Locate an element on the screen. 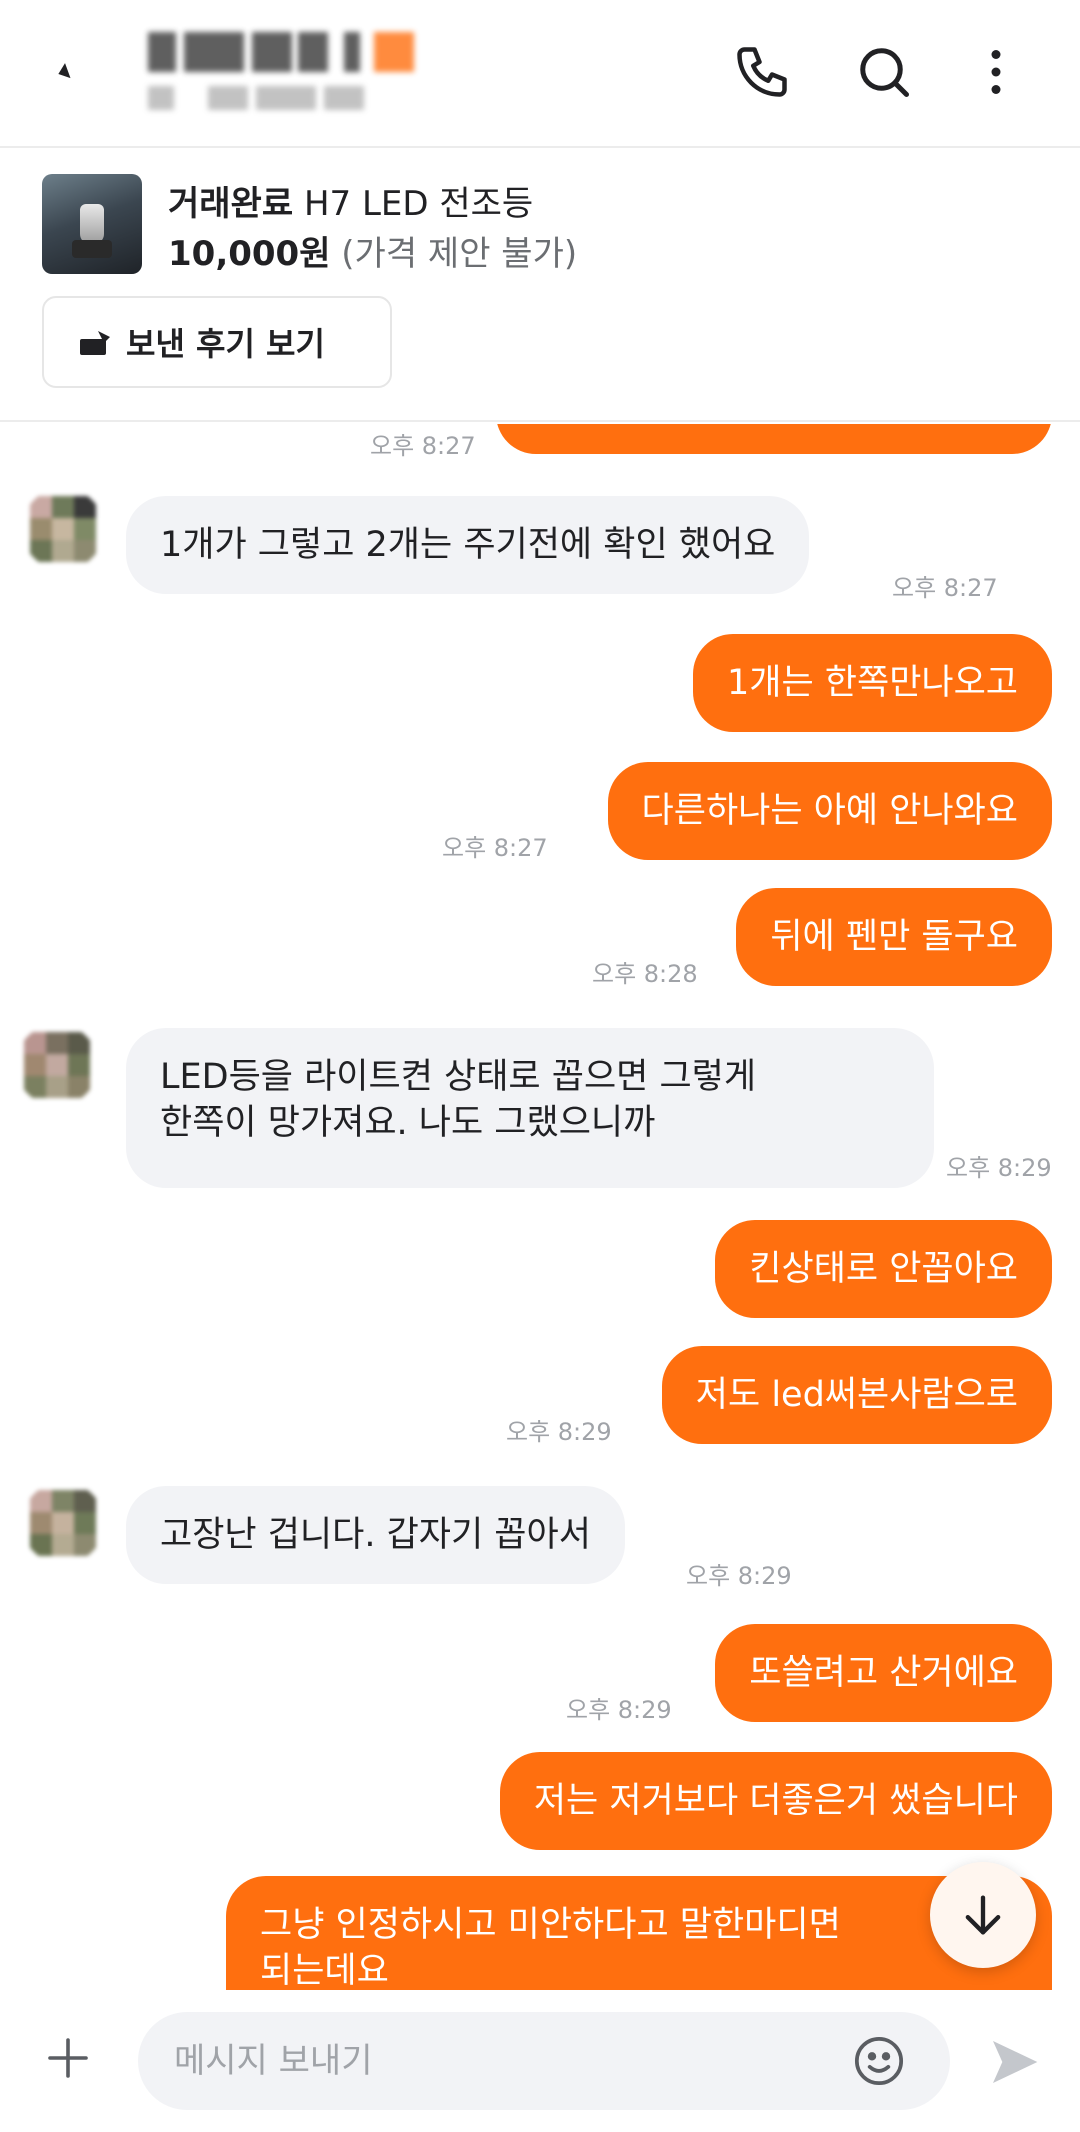  call-button is located at coordinates (762, 72).